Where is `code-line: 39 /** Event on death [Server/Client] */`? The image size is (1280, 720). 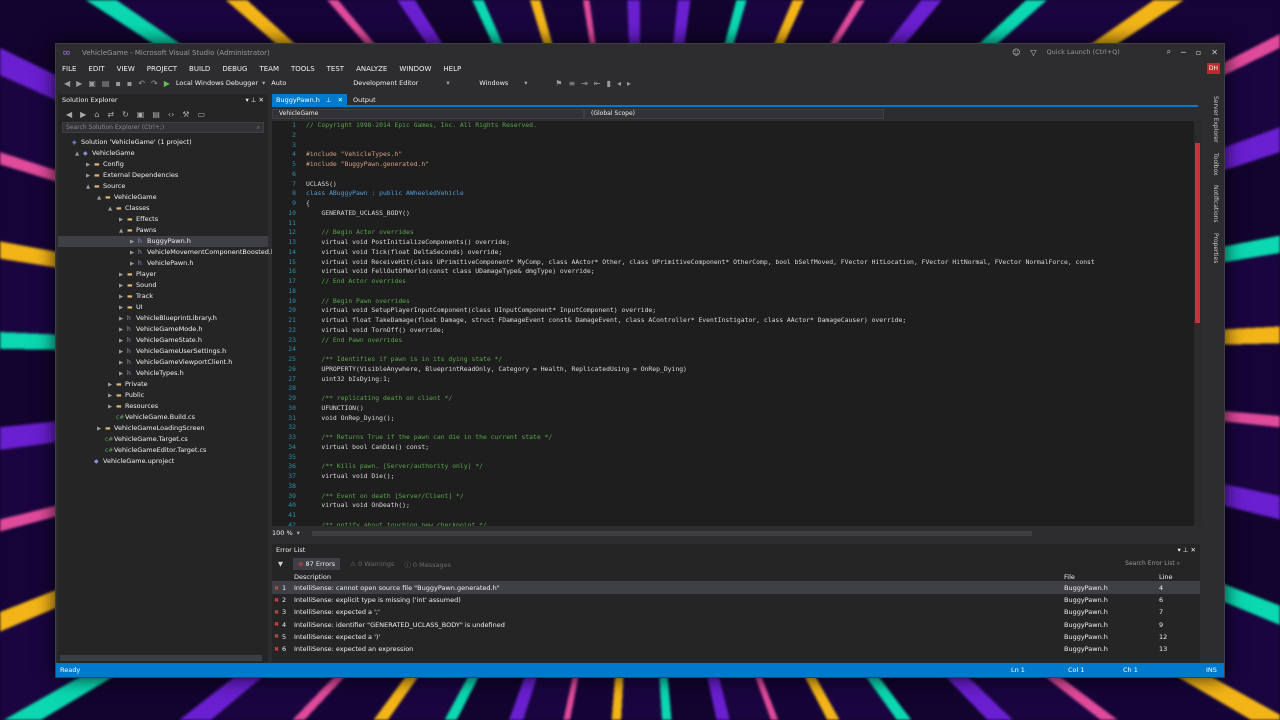
code-line: 39 /** Event on death [Server/Client] */ is located at coordinates (733, 497).